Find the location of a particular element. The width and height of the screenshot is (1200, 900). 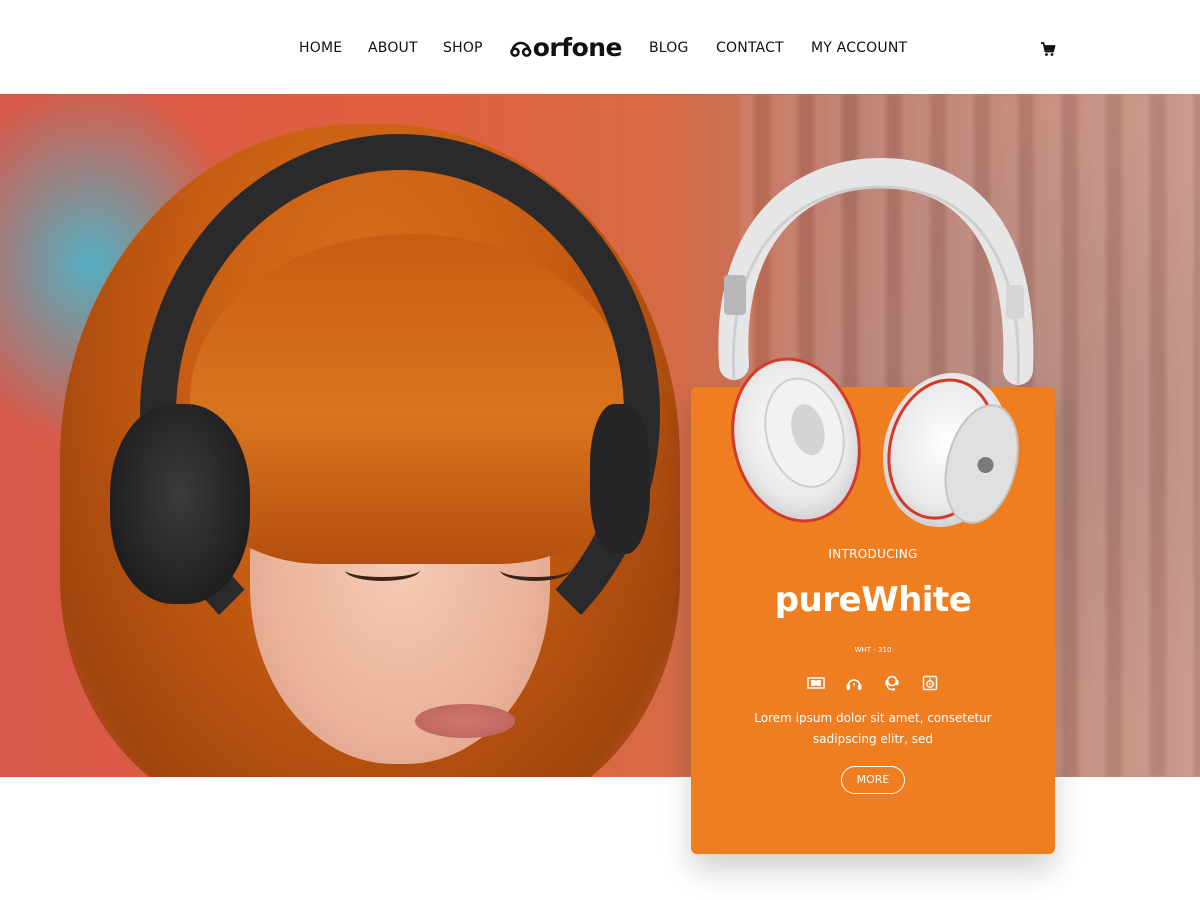

headset-icon is located at coordinates (854, 684).